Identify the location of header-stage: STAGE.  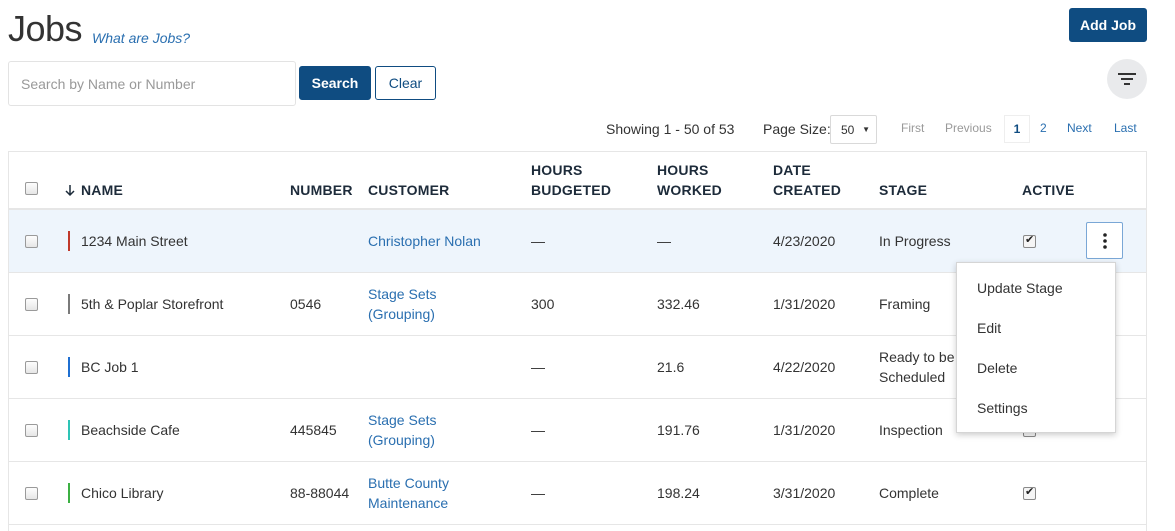
(903, 190).